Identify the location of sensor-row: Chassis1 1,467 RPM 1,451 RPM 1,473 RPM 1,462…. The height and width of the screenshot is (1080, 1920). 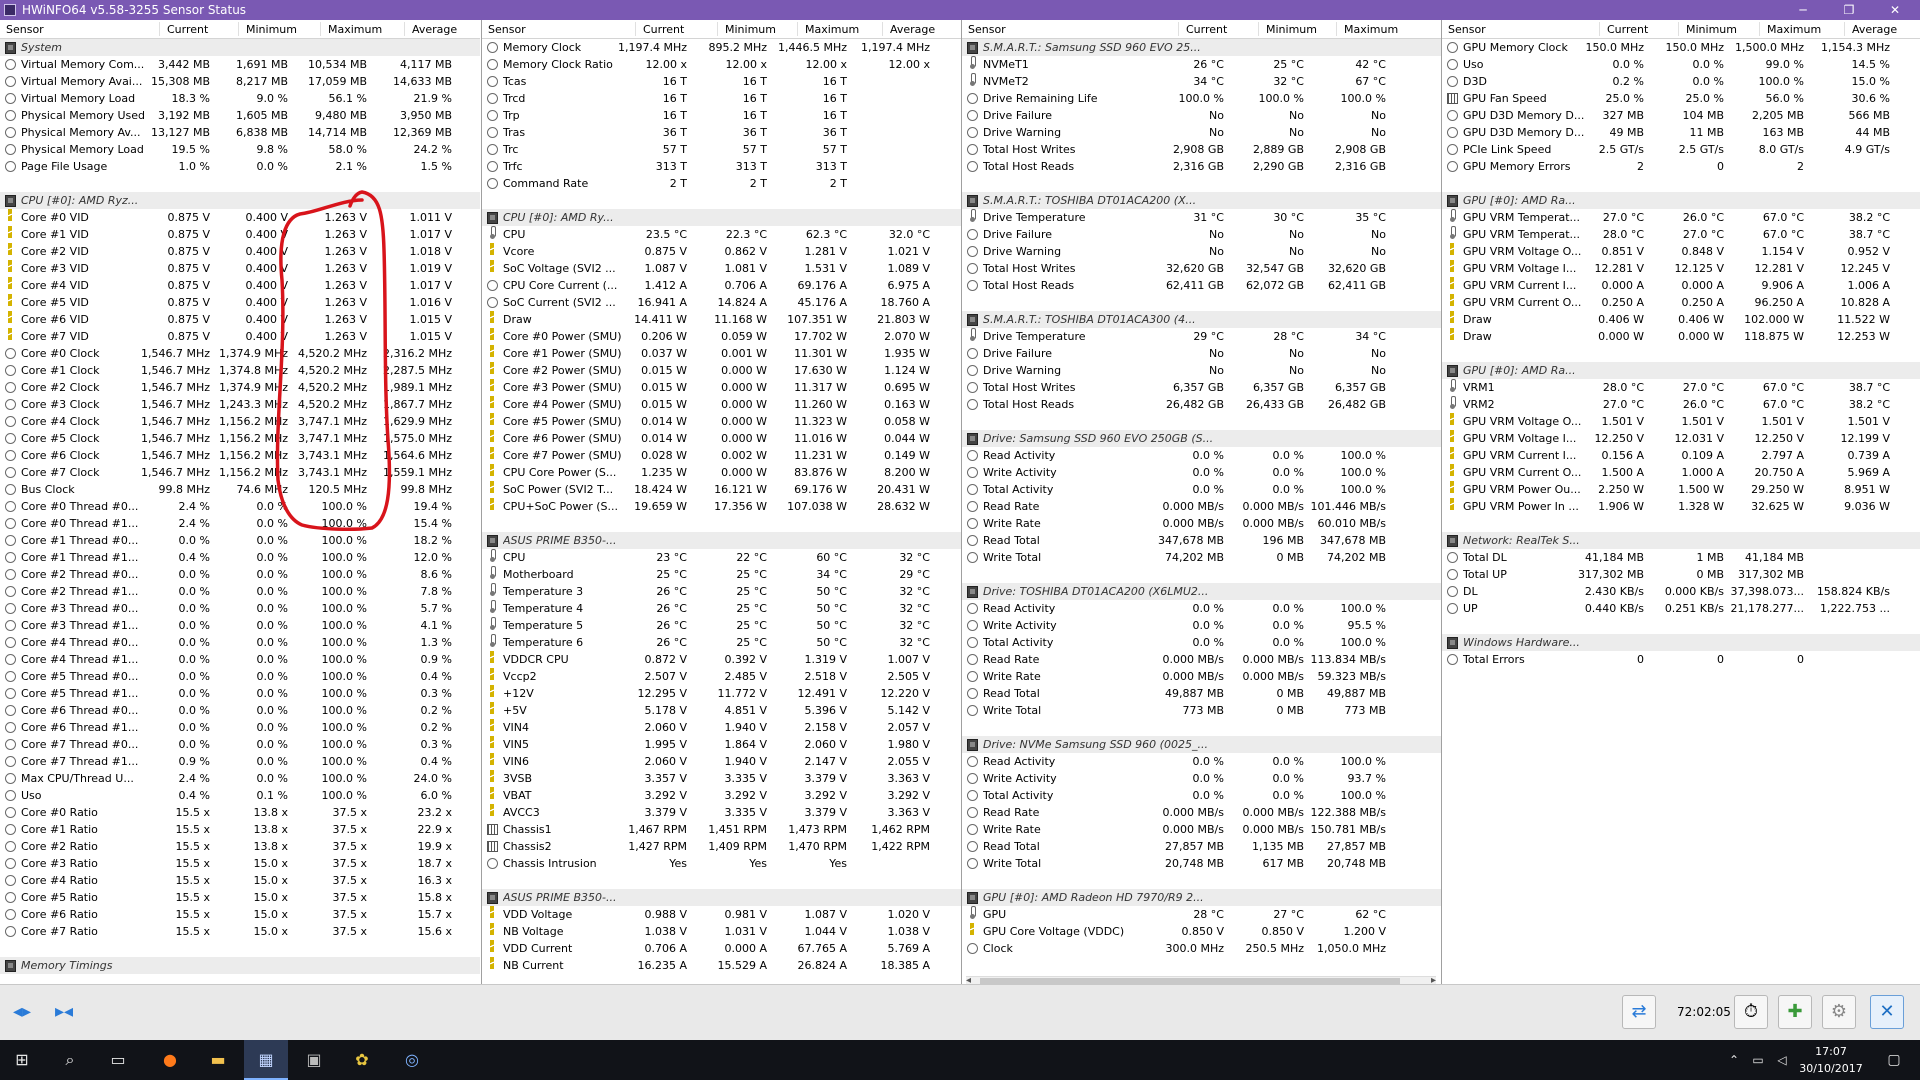
(721, 829).